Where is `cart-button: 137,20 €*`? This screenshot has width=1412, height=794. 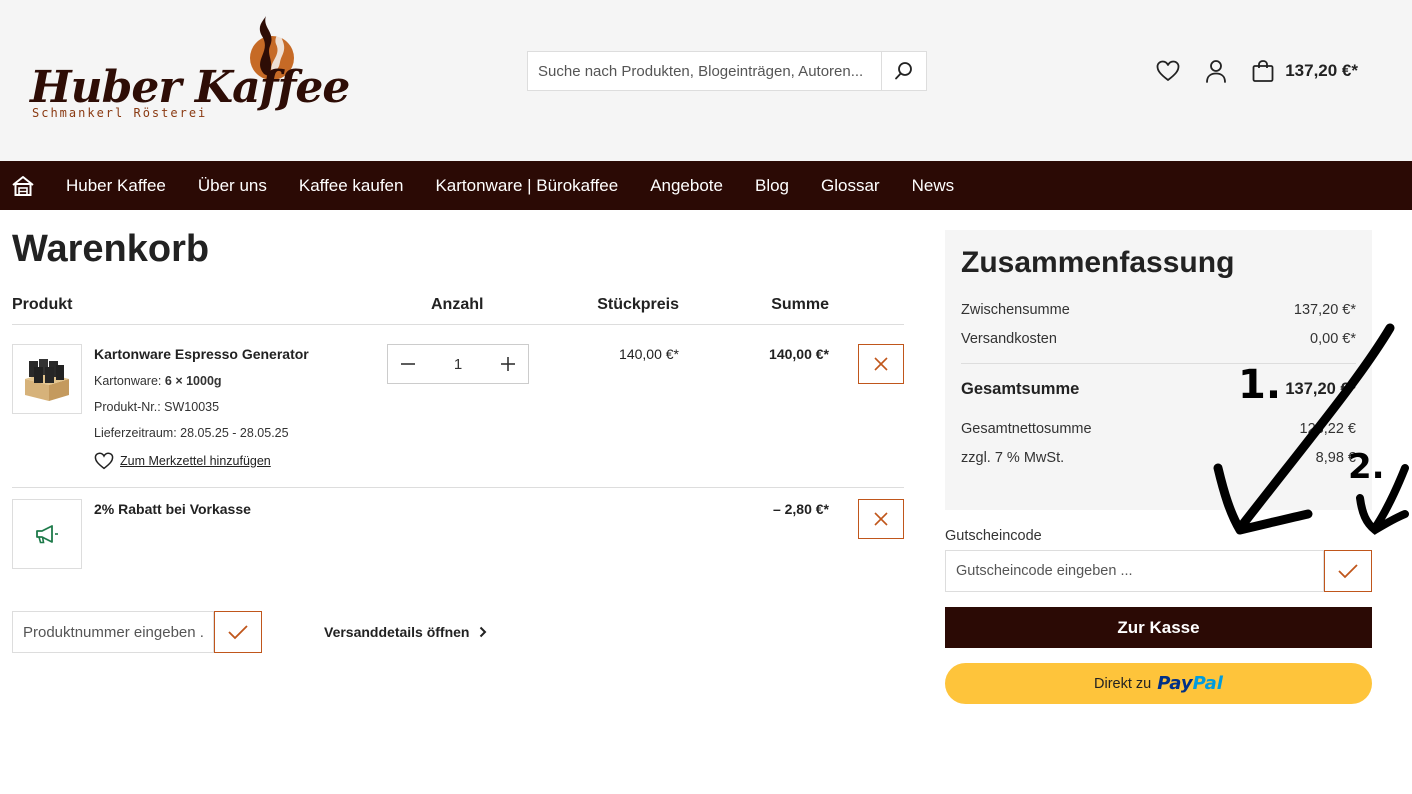 cart-button: 137,20 €* is located at coordinates (1304, 71).